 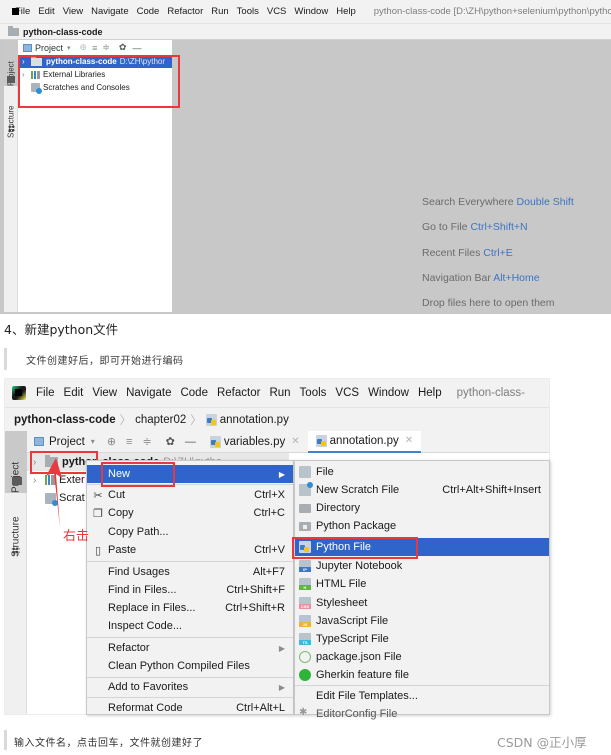 What do you see at coordinates (121, 513) in the screenshot?
I see `ctx-item-label: Copy` at bounding box center [121, 513].